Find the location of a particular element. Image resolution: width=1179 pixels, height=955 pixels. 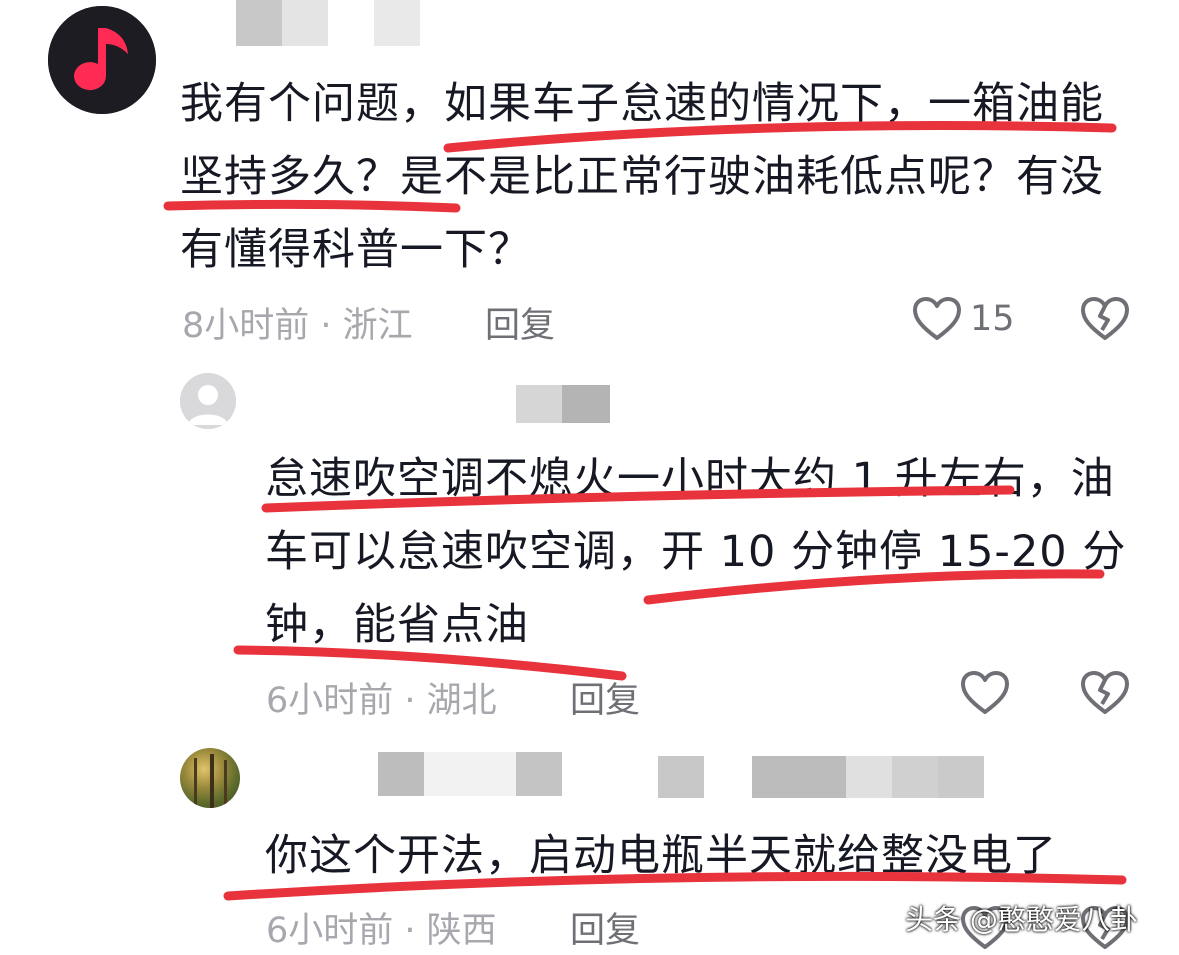

comment-line: 有懂得科普一下？ is located at coordinates (356, 250).